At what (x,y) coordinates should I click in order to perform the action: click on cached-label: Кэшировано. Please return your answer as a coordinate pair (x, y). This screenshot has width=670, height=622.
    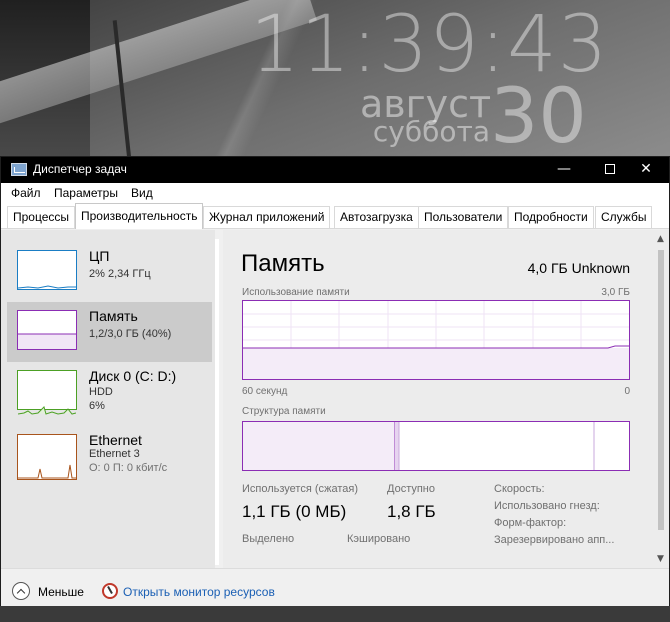
    Looking at the image, I should click on (379, 539).